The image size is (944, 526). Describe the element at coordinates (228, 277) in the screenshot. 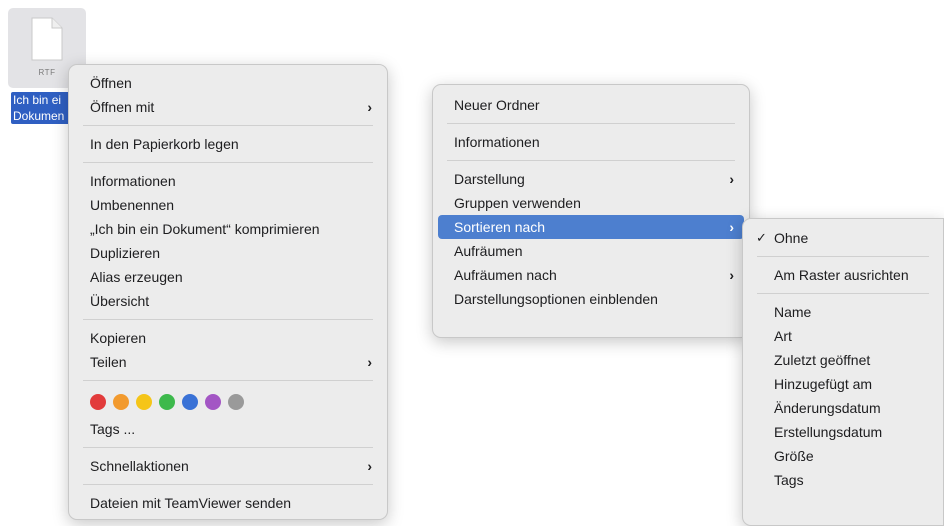

I see `menu-item-make-alias: Alias erzeugen` at that location.